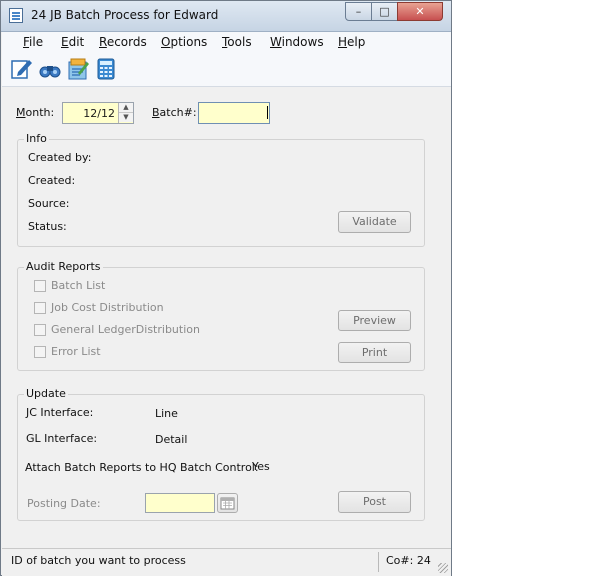  I want to click on update-group-title: Update, so click(46, 393).